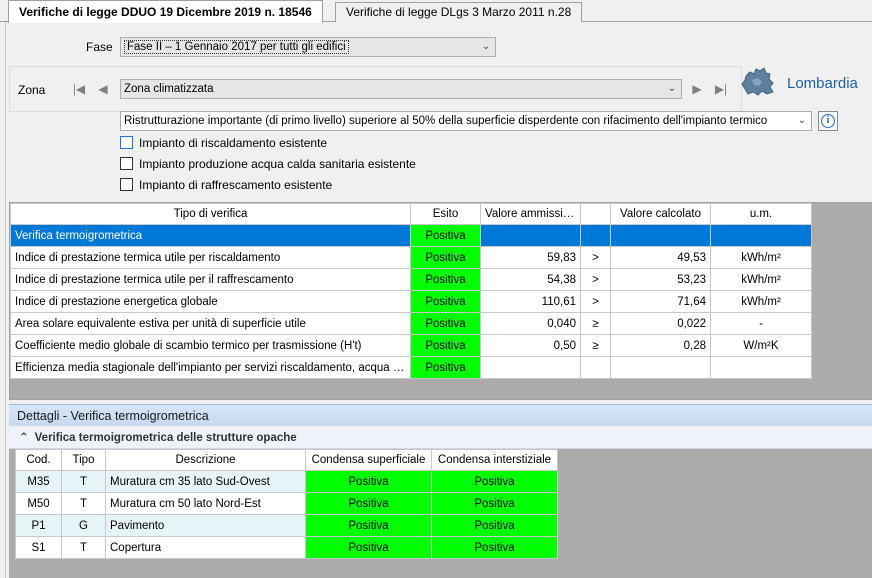  I want to click on col-header-tipo: Tipo di verifica, so click(210, 214).